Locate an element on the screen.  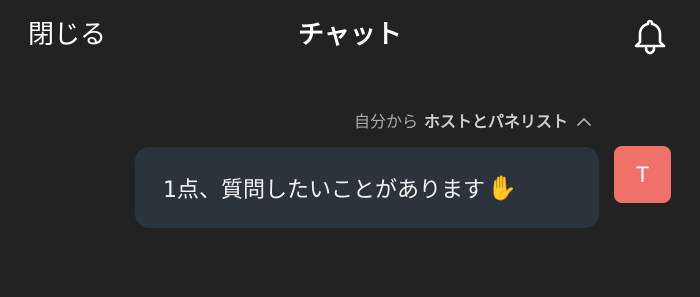
chevron-up-icon is located at coordinates (584, 123).